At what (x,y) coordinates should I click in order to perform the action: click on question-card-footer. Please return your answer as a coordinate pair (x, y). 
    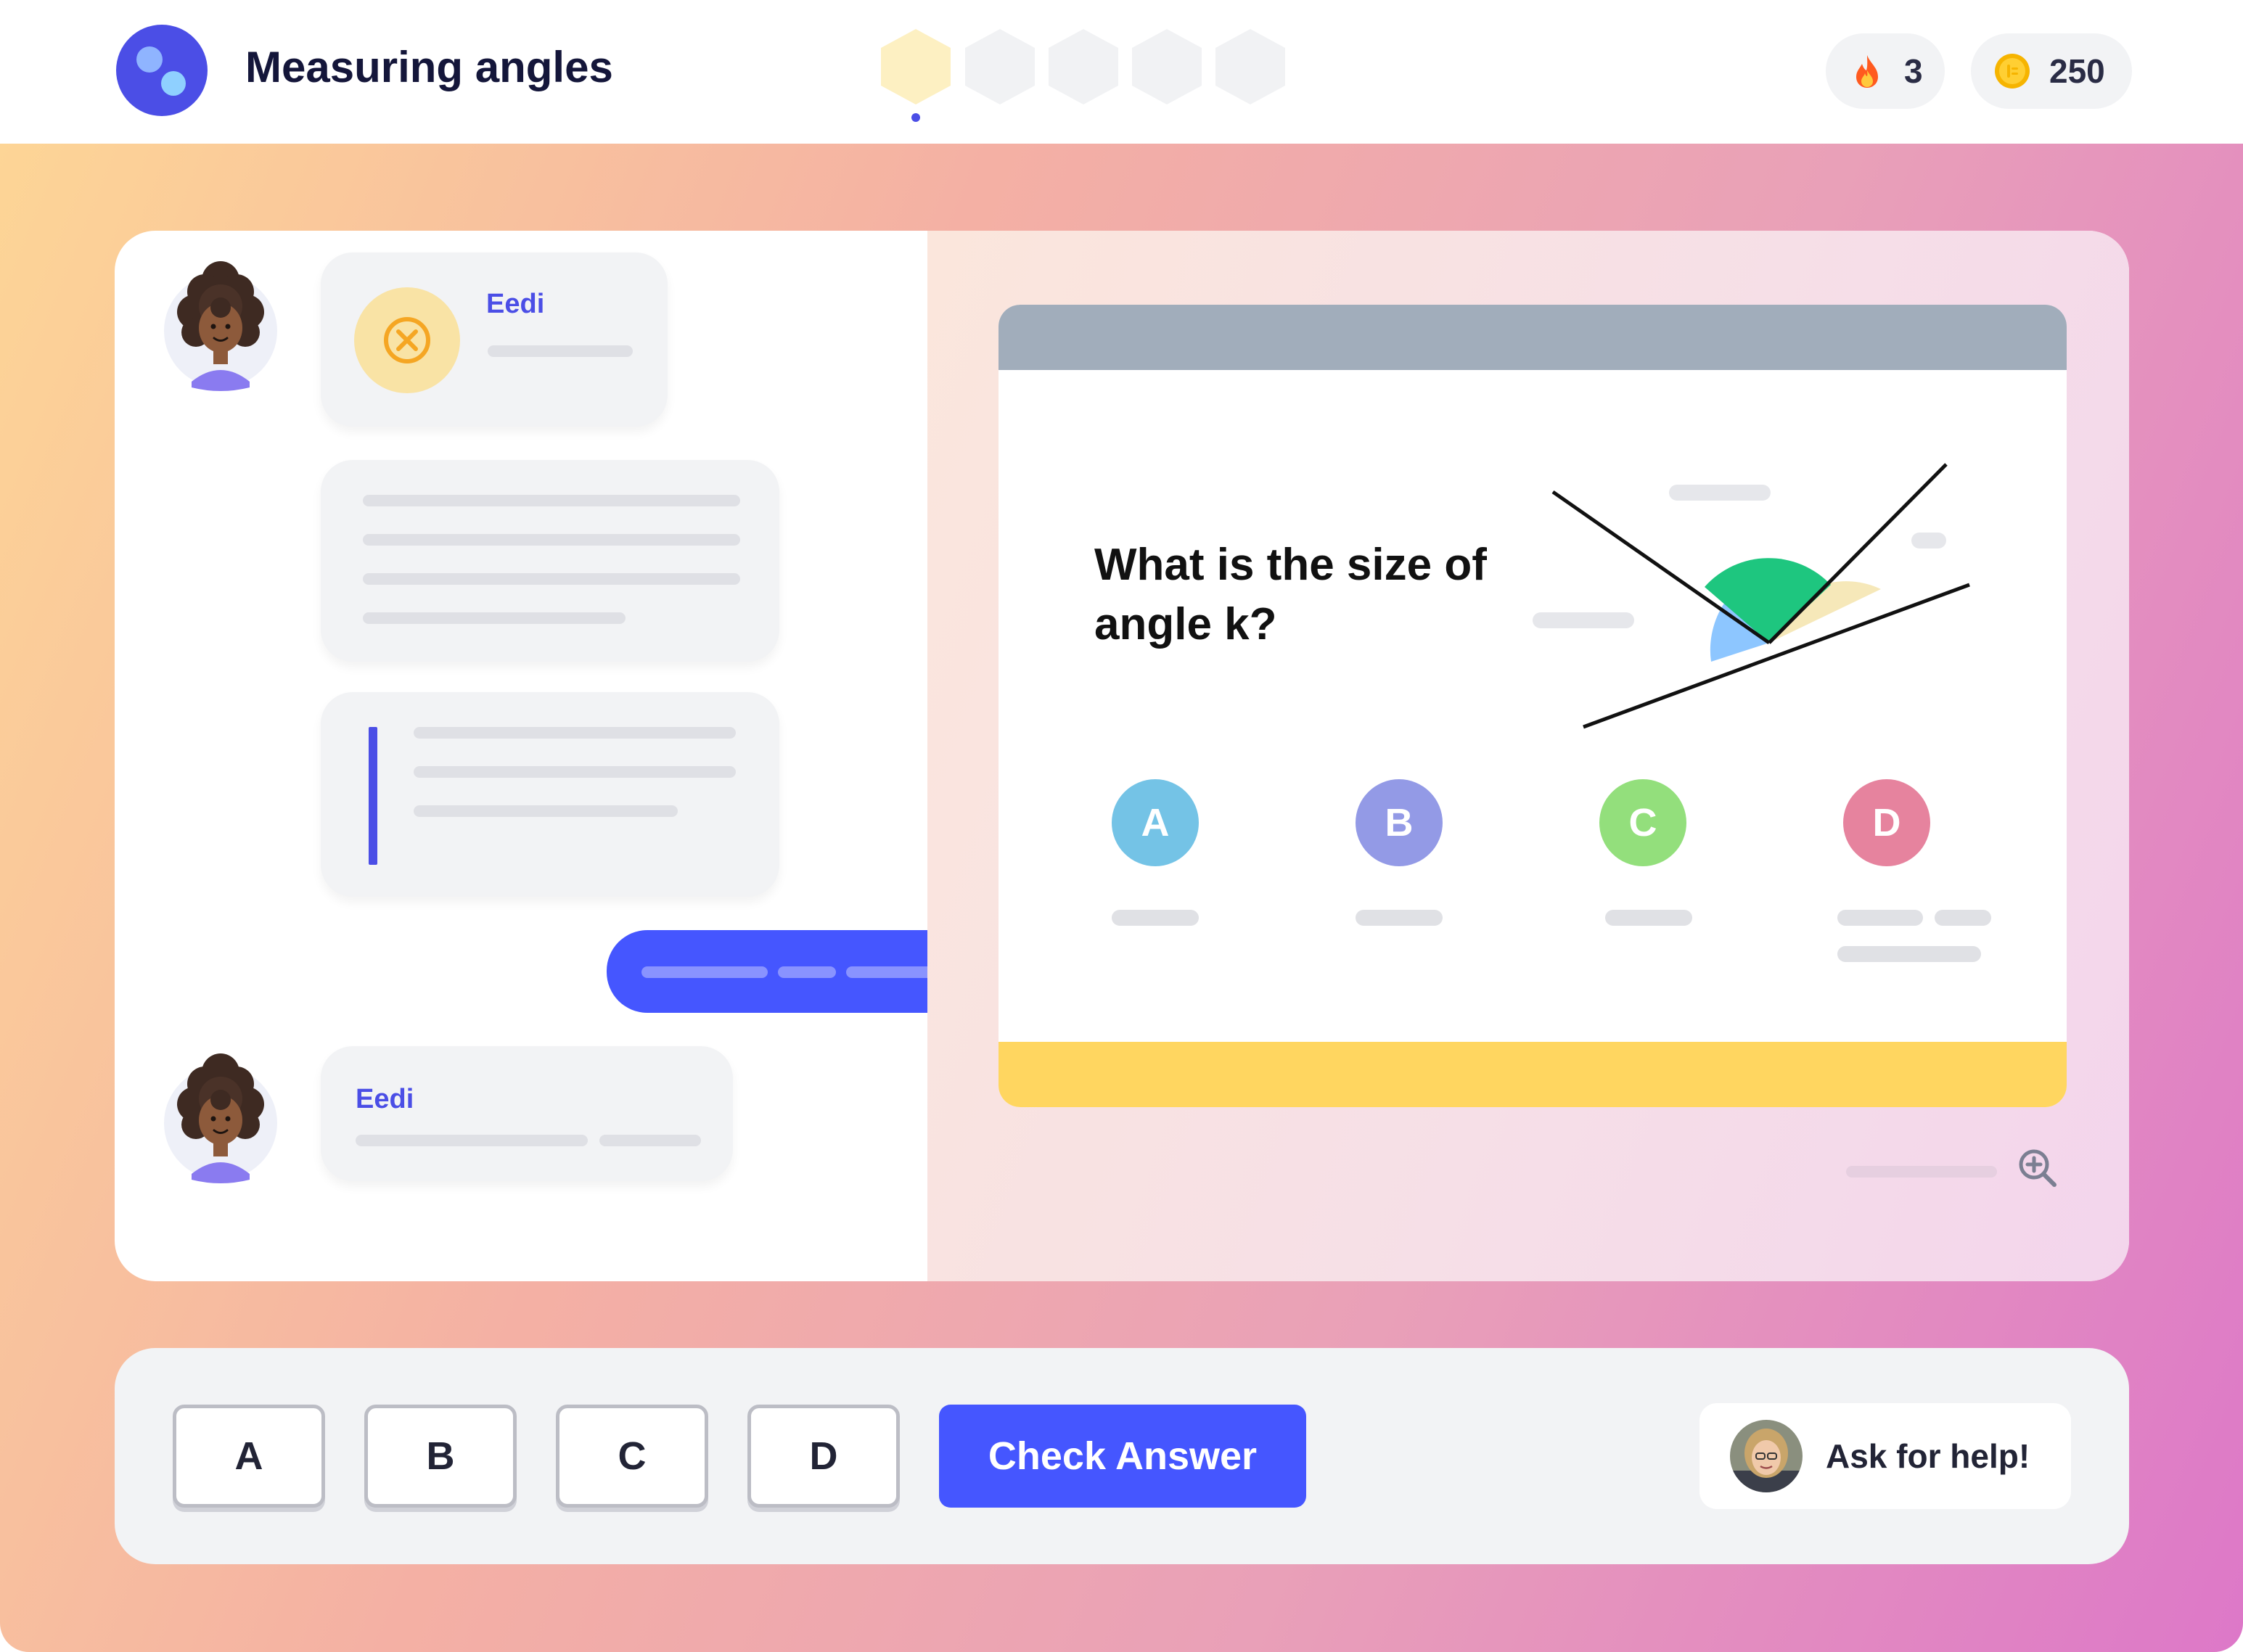
    Looking at the image, I should click on (1533, 1075).